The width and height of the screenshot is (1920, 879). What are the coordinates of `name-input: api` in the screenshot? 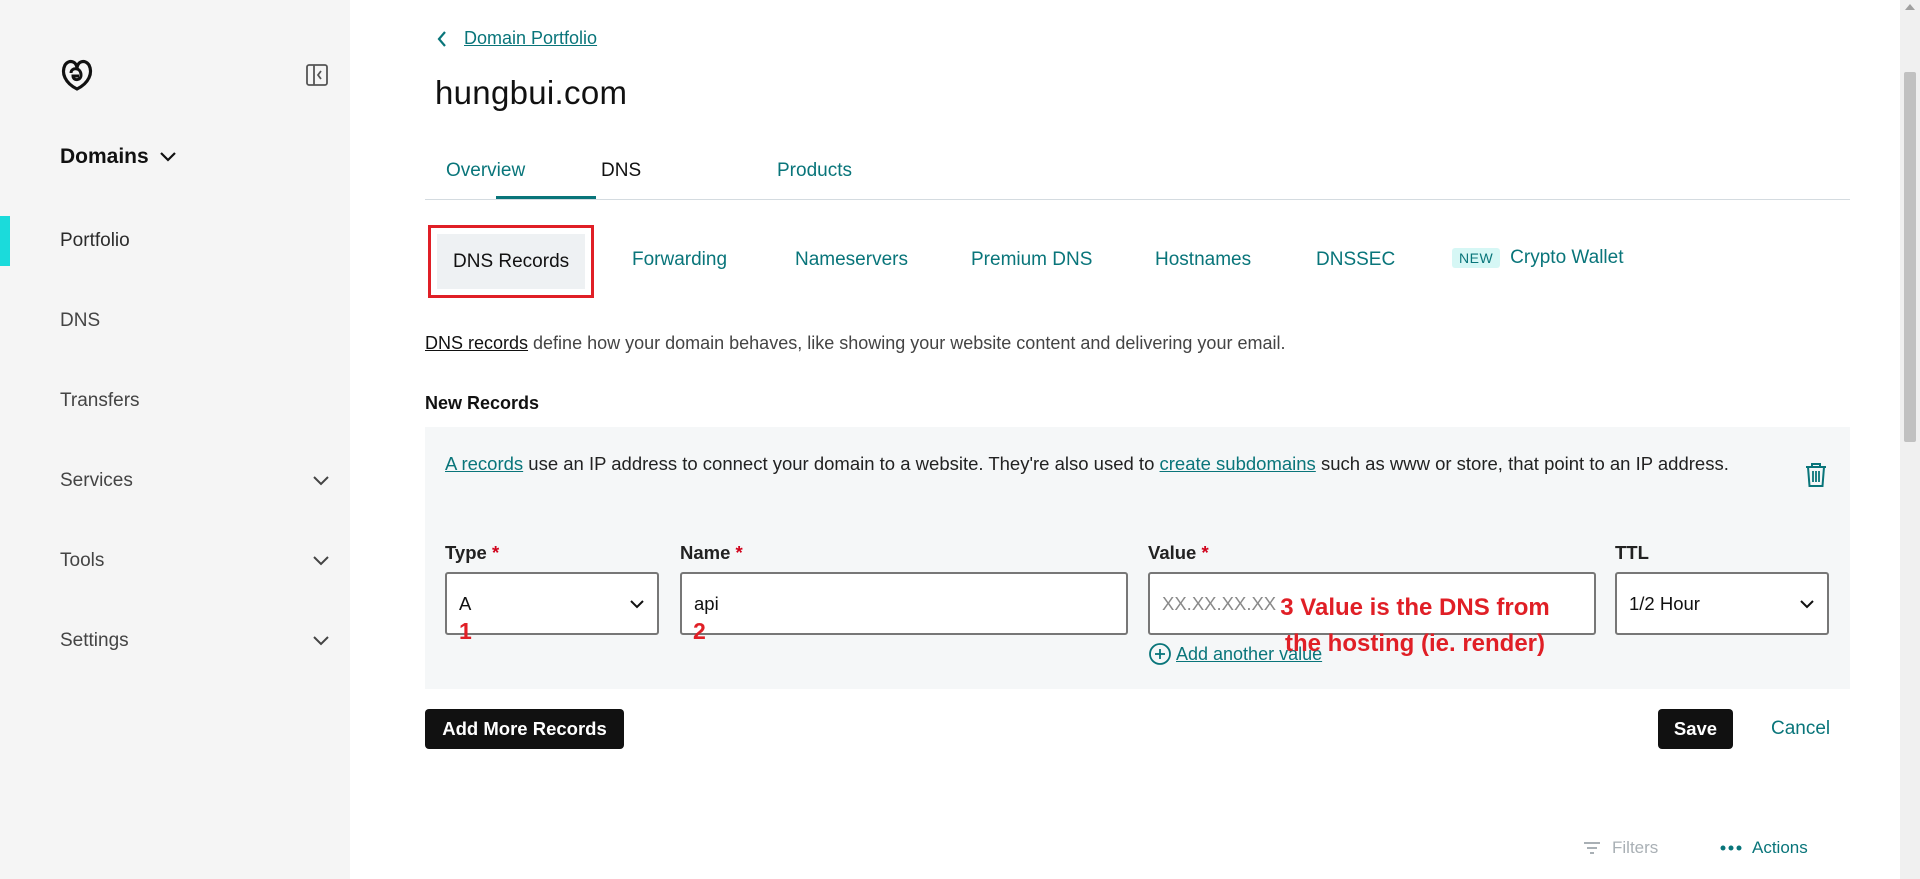 It's located at (904, 603).